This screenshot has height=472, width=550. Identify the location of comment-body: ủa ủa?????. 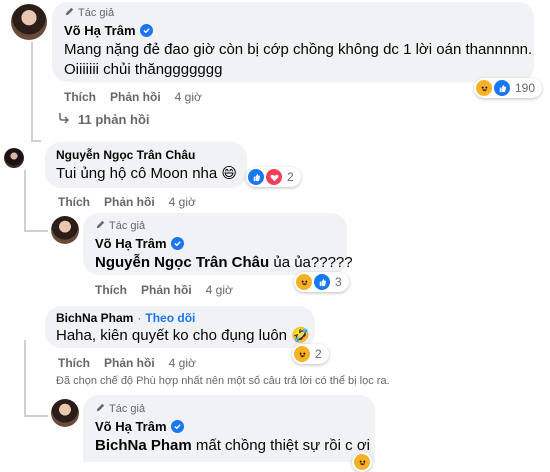
(311, 262).